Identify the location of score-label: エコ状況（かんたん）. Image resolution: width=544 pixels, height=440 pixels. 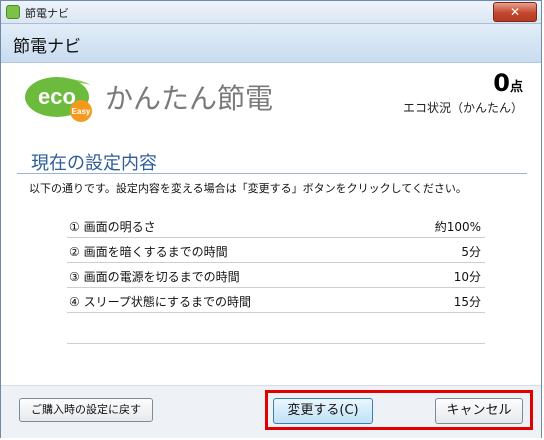
(462, 108).